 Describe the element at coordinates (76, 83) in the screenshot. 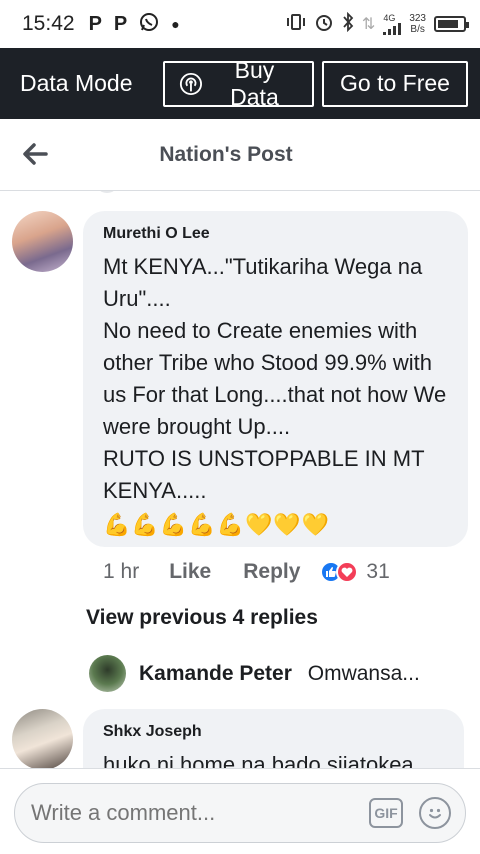

I see `data-mode-label: Data Mode` at that location.